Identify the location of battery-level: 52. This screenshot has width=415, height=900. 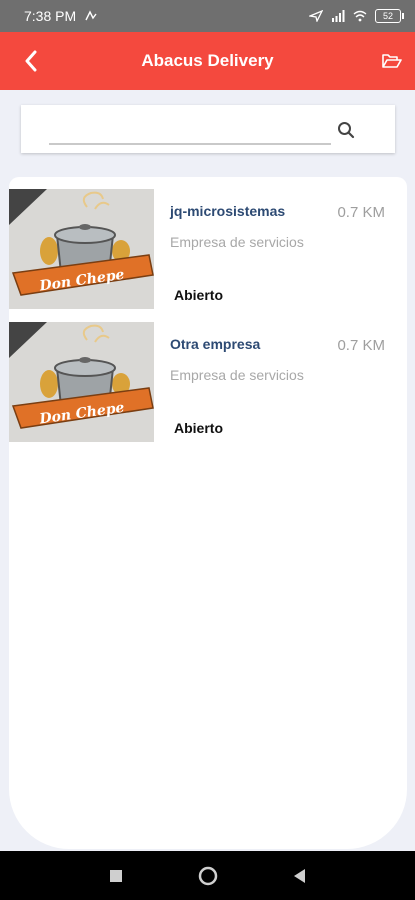
(387, 16).